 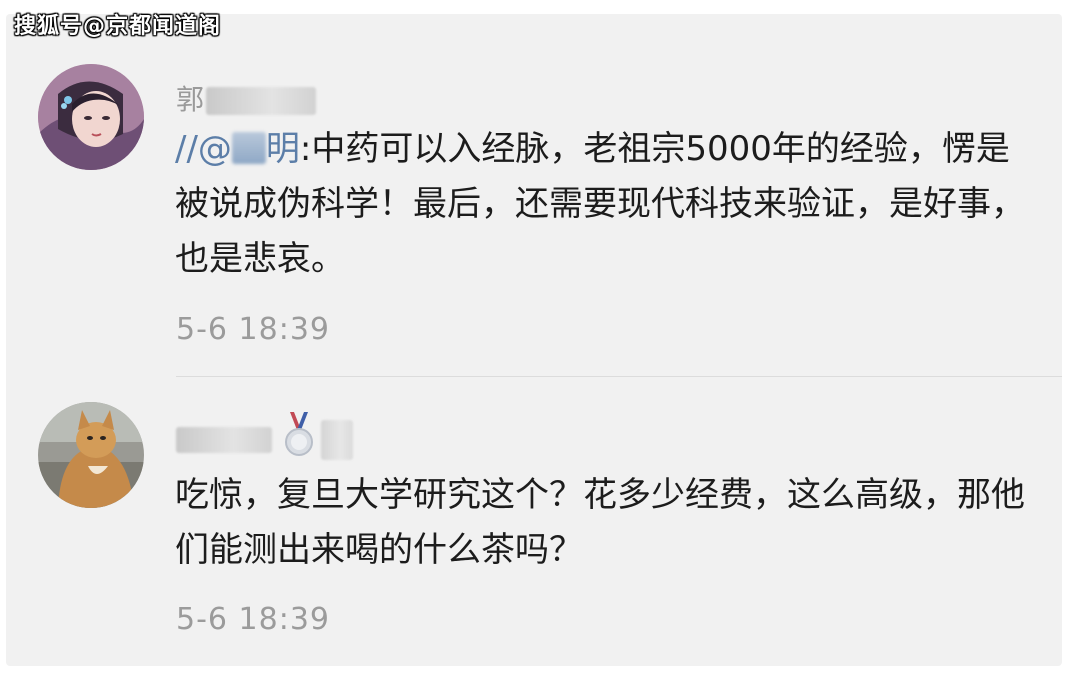 I want to click on username: 郭, so click(x=246, y=98).